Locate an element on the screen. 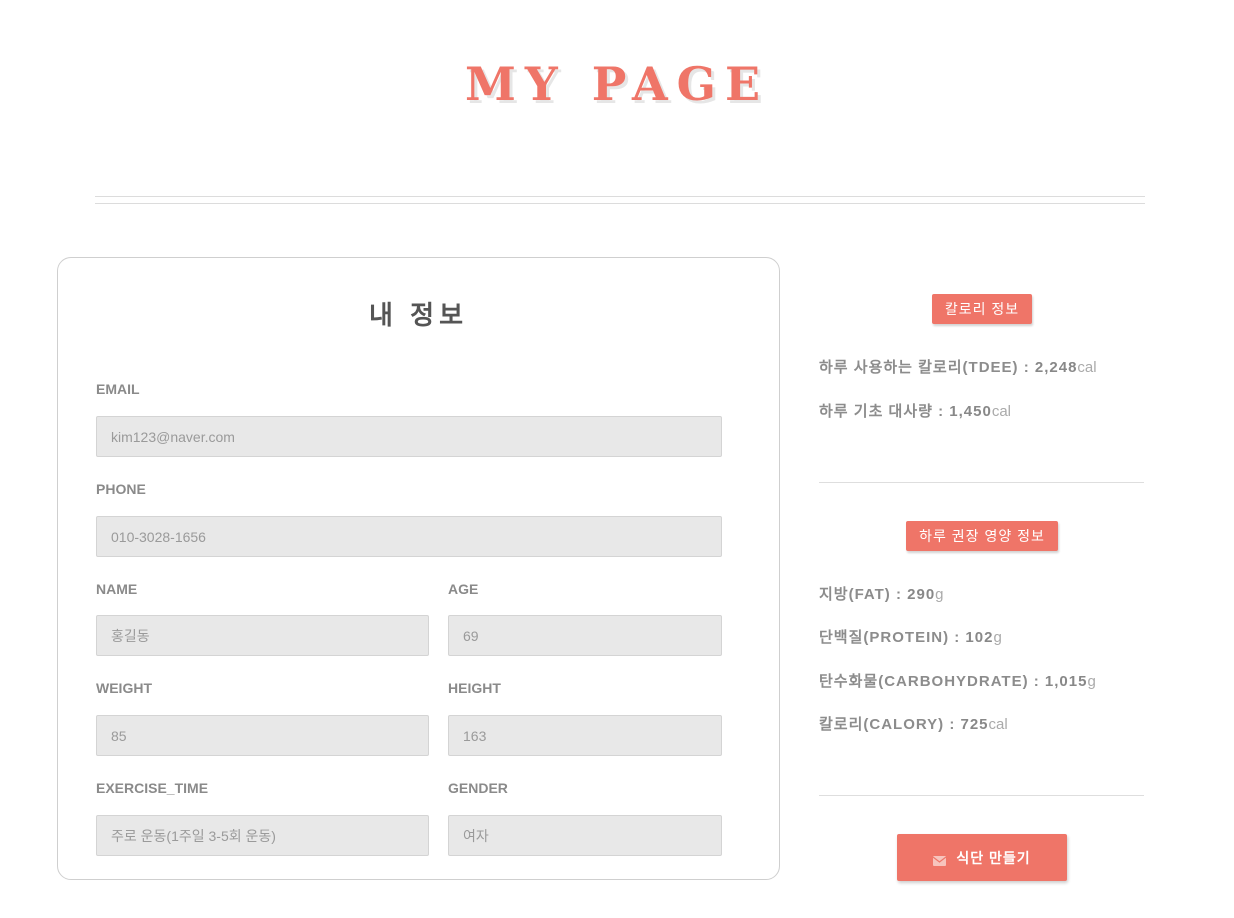 The image size is (1234, 918). header-divider-top is located at coordinates (620, 196).